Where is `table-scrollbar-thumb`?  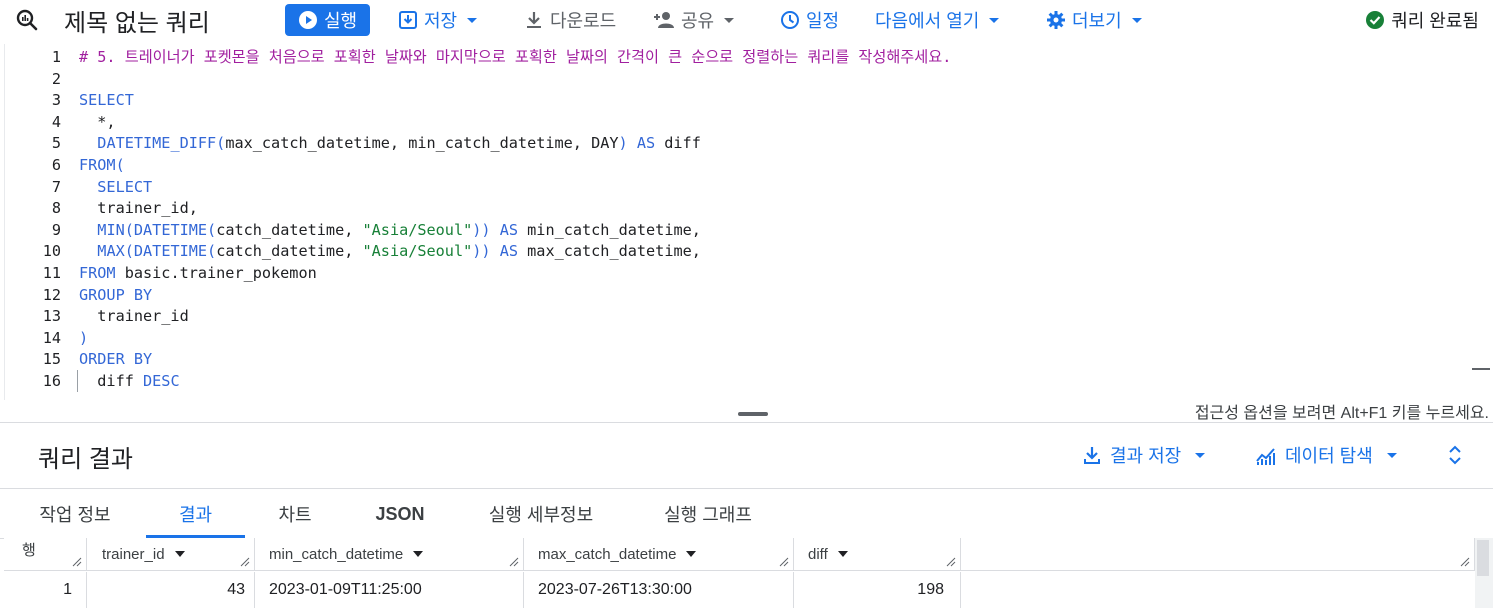
table-scrollbar-thumb is located at coordinates (1483, 558).